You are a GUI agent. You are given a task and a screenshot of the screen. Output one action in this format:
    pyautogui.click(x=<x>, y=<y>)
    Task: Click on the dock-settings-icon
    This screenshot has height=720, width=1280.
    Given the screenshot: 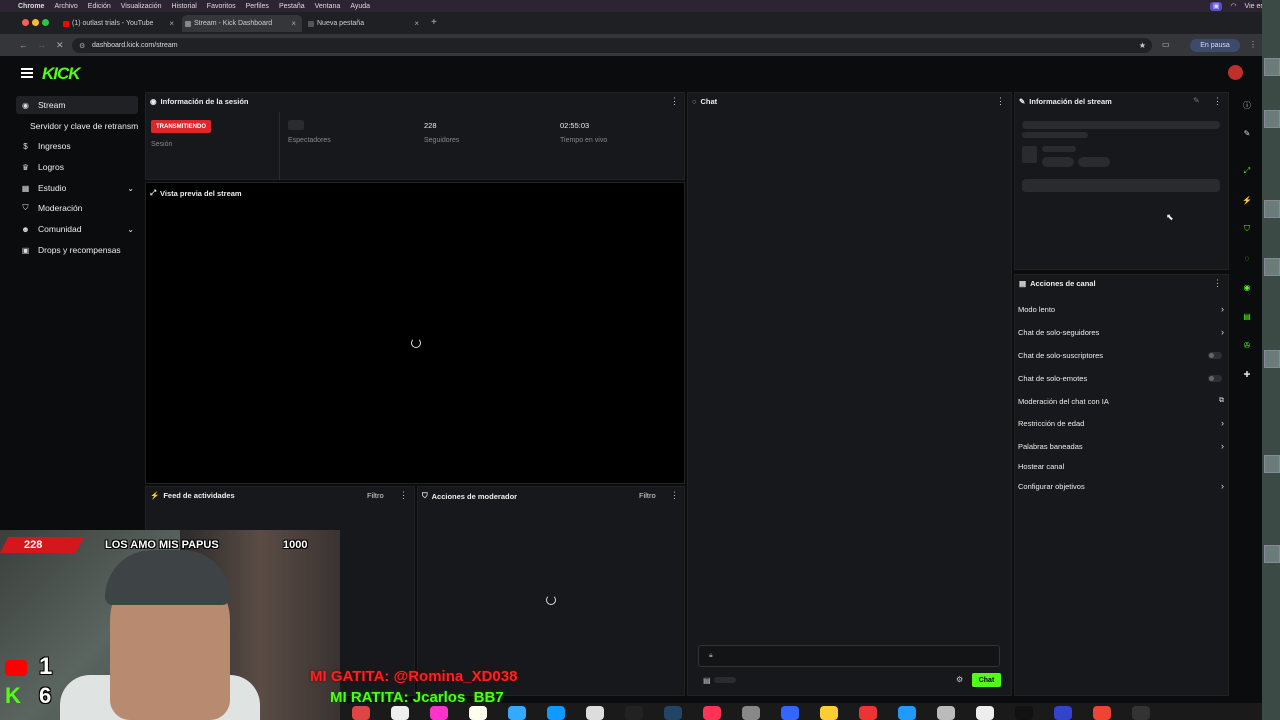 What is the action you would take?
    pyautogui.click(x=751, y=713)
    